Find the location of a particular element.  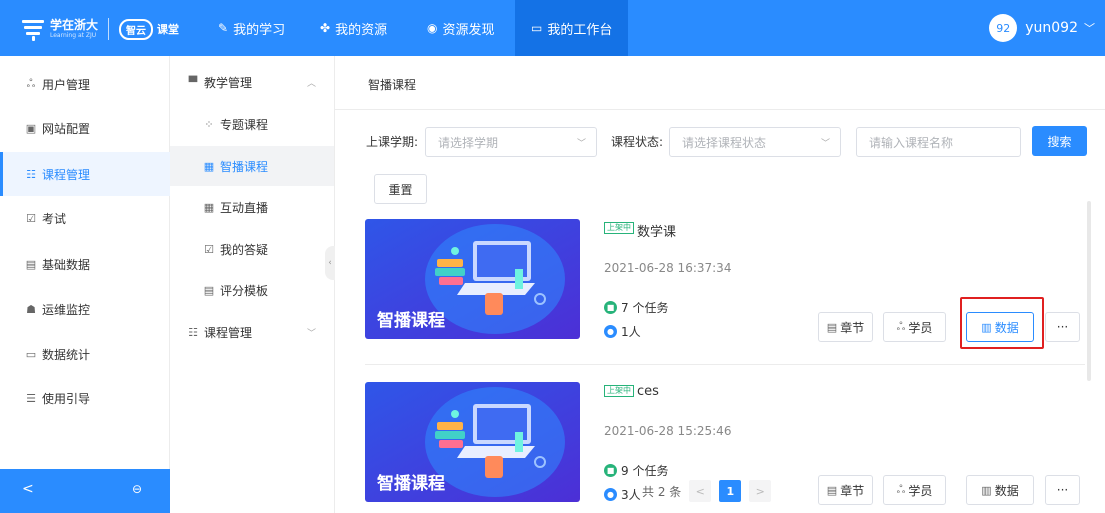

subnav-item-label: 我的答疑 is located at coordinates (244, 249).